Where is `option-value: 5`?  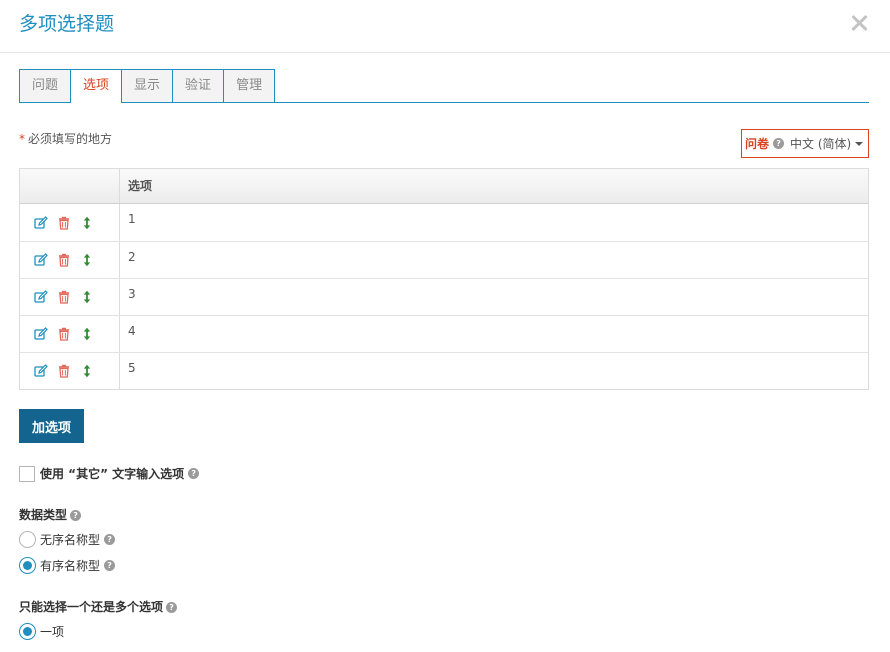
option-value: 5 is located at coordinates (494, 371).